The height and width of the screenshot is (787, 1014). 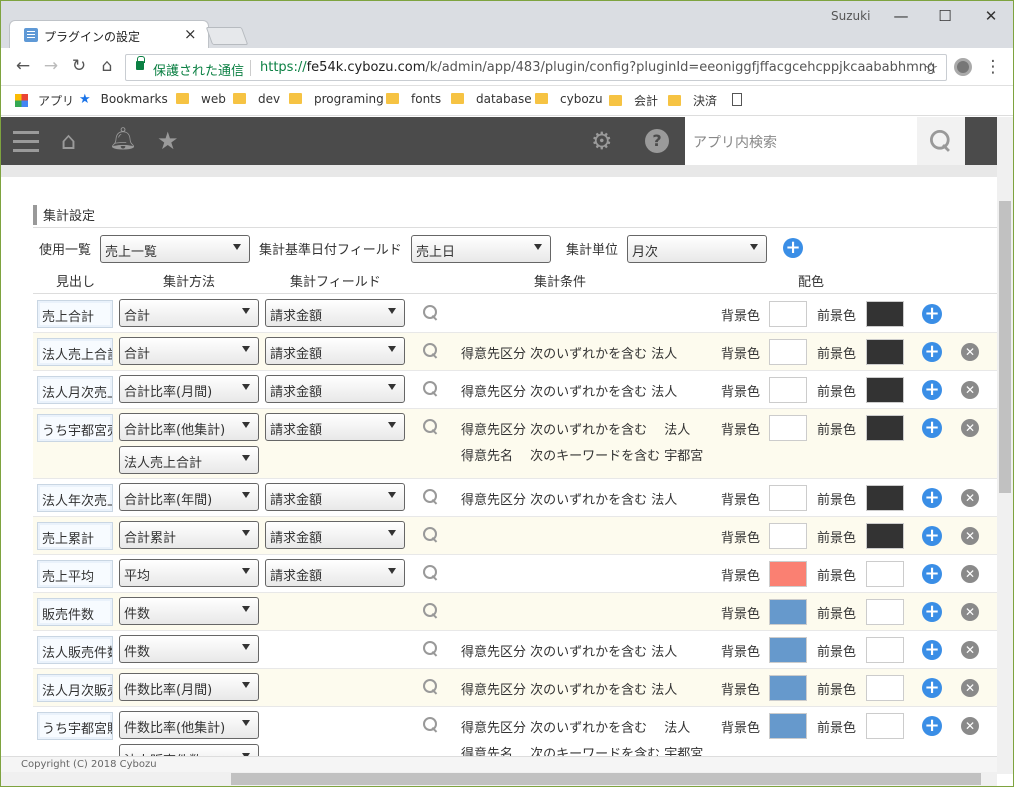 I want to click on method-select: 合計比率(月間), so click(x=189, y=389).